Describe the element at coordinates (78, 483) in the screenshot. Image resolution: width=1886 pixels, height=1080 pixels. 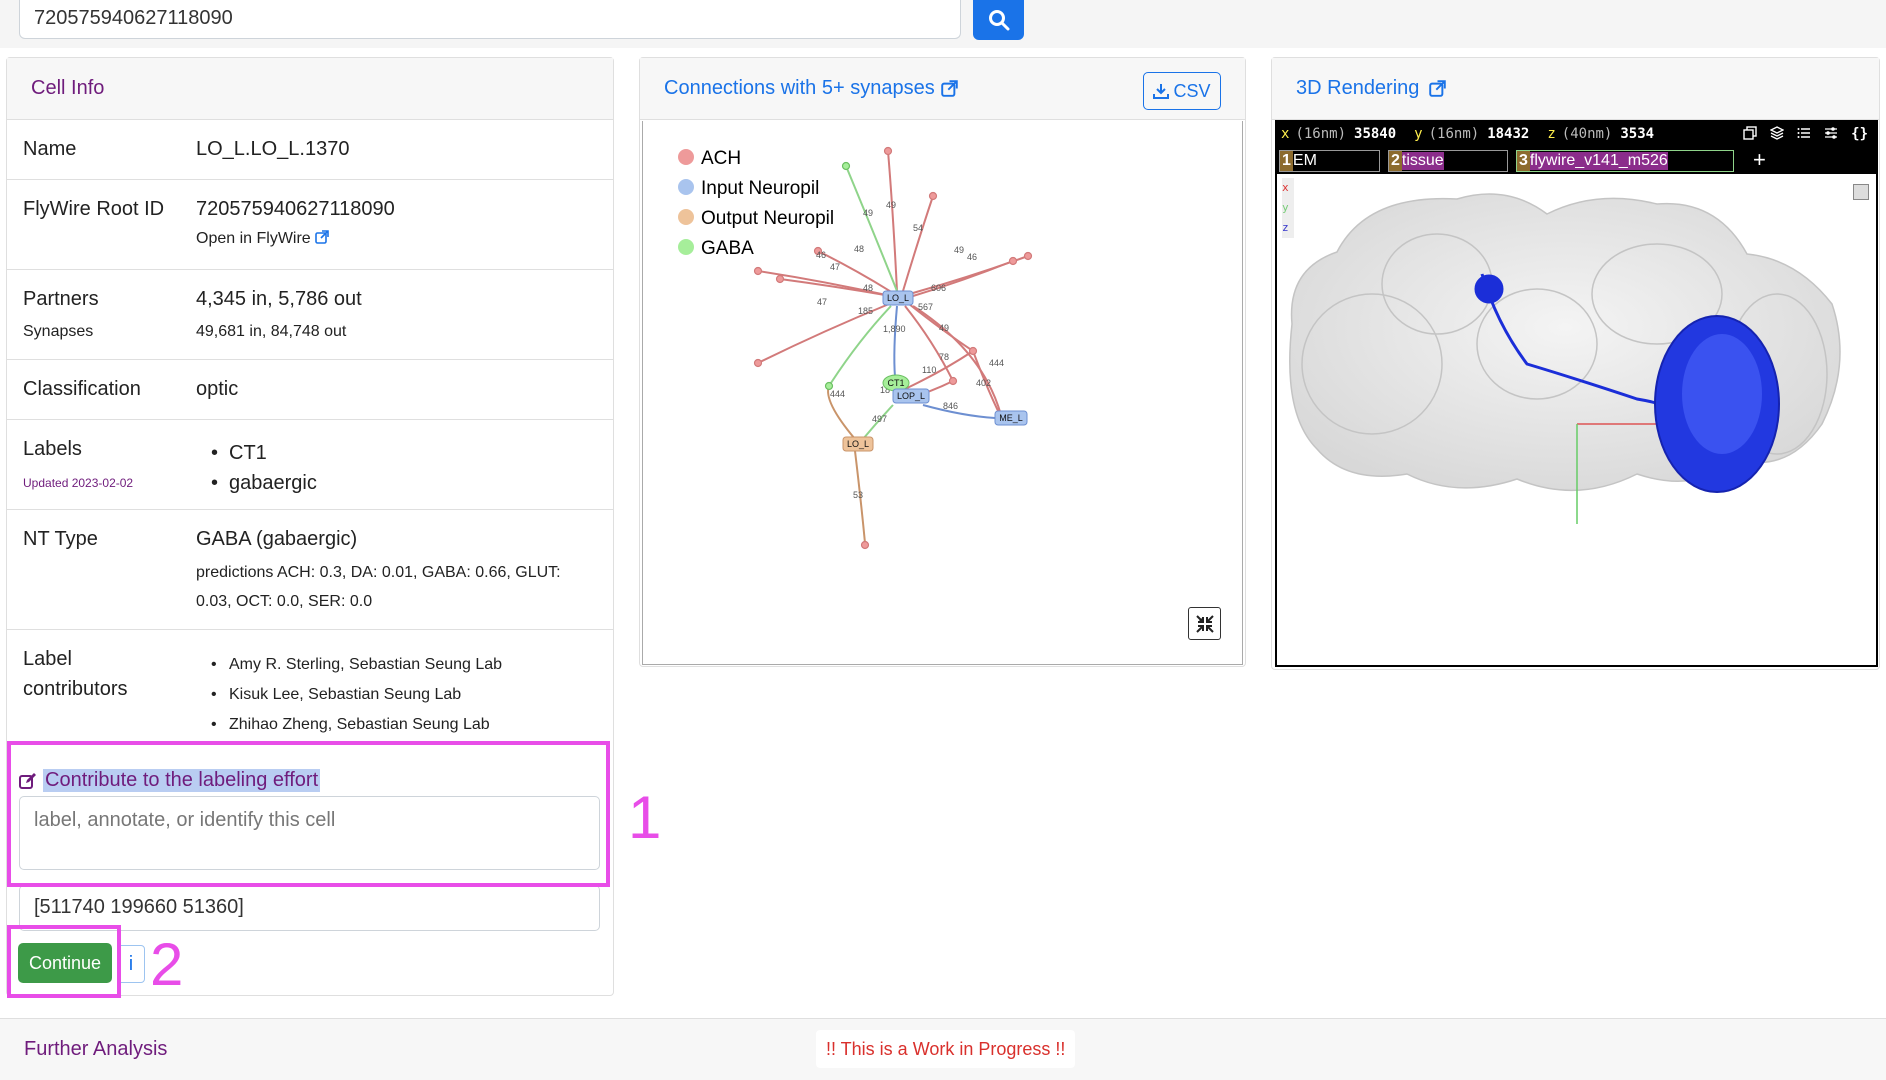
I see `labels-updated: Updated 2023-02-02` at that location.